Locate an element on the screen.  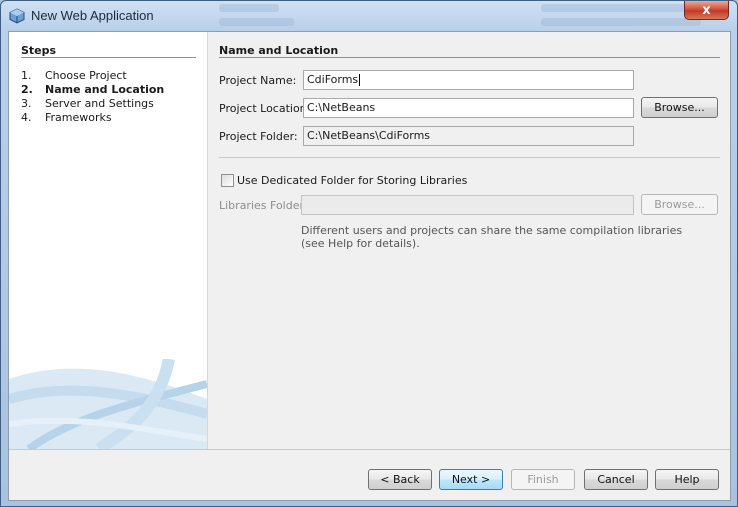
project-name-input: CdiForms is located at coordinates (468, 80).